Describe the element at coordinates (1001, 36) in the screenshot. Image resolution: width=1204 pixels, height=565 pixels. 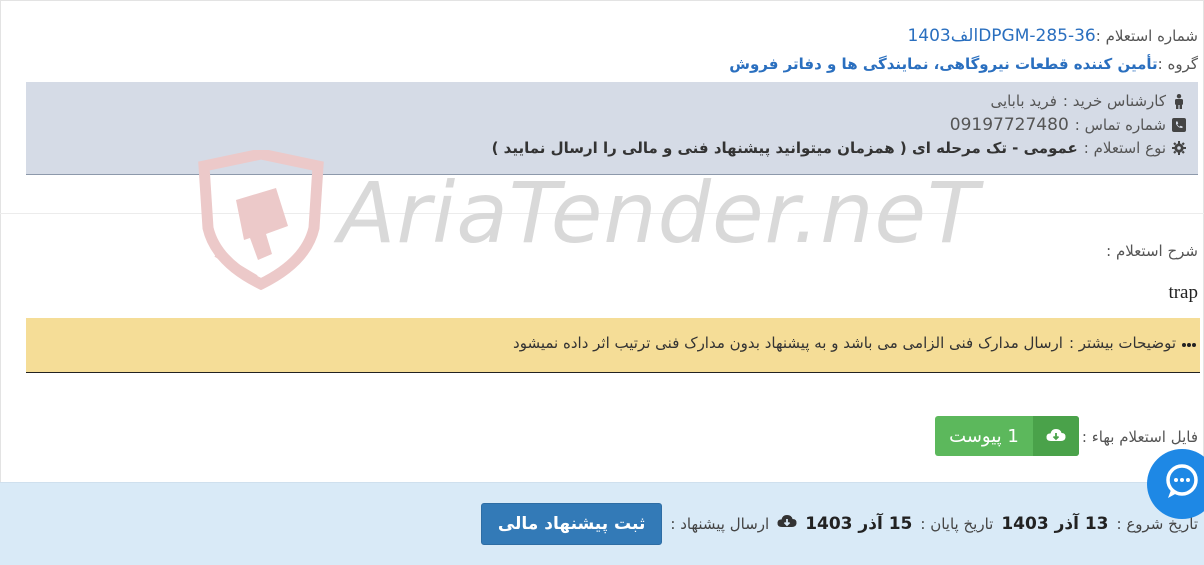
I see `tender-number-value: DPGM-285-36الف1403` at that location.